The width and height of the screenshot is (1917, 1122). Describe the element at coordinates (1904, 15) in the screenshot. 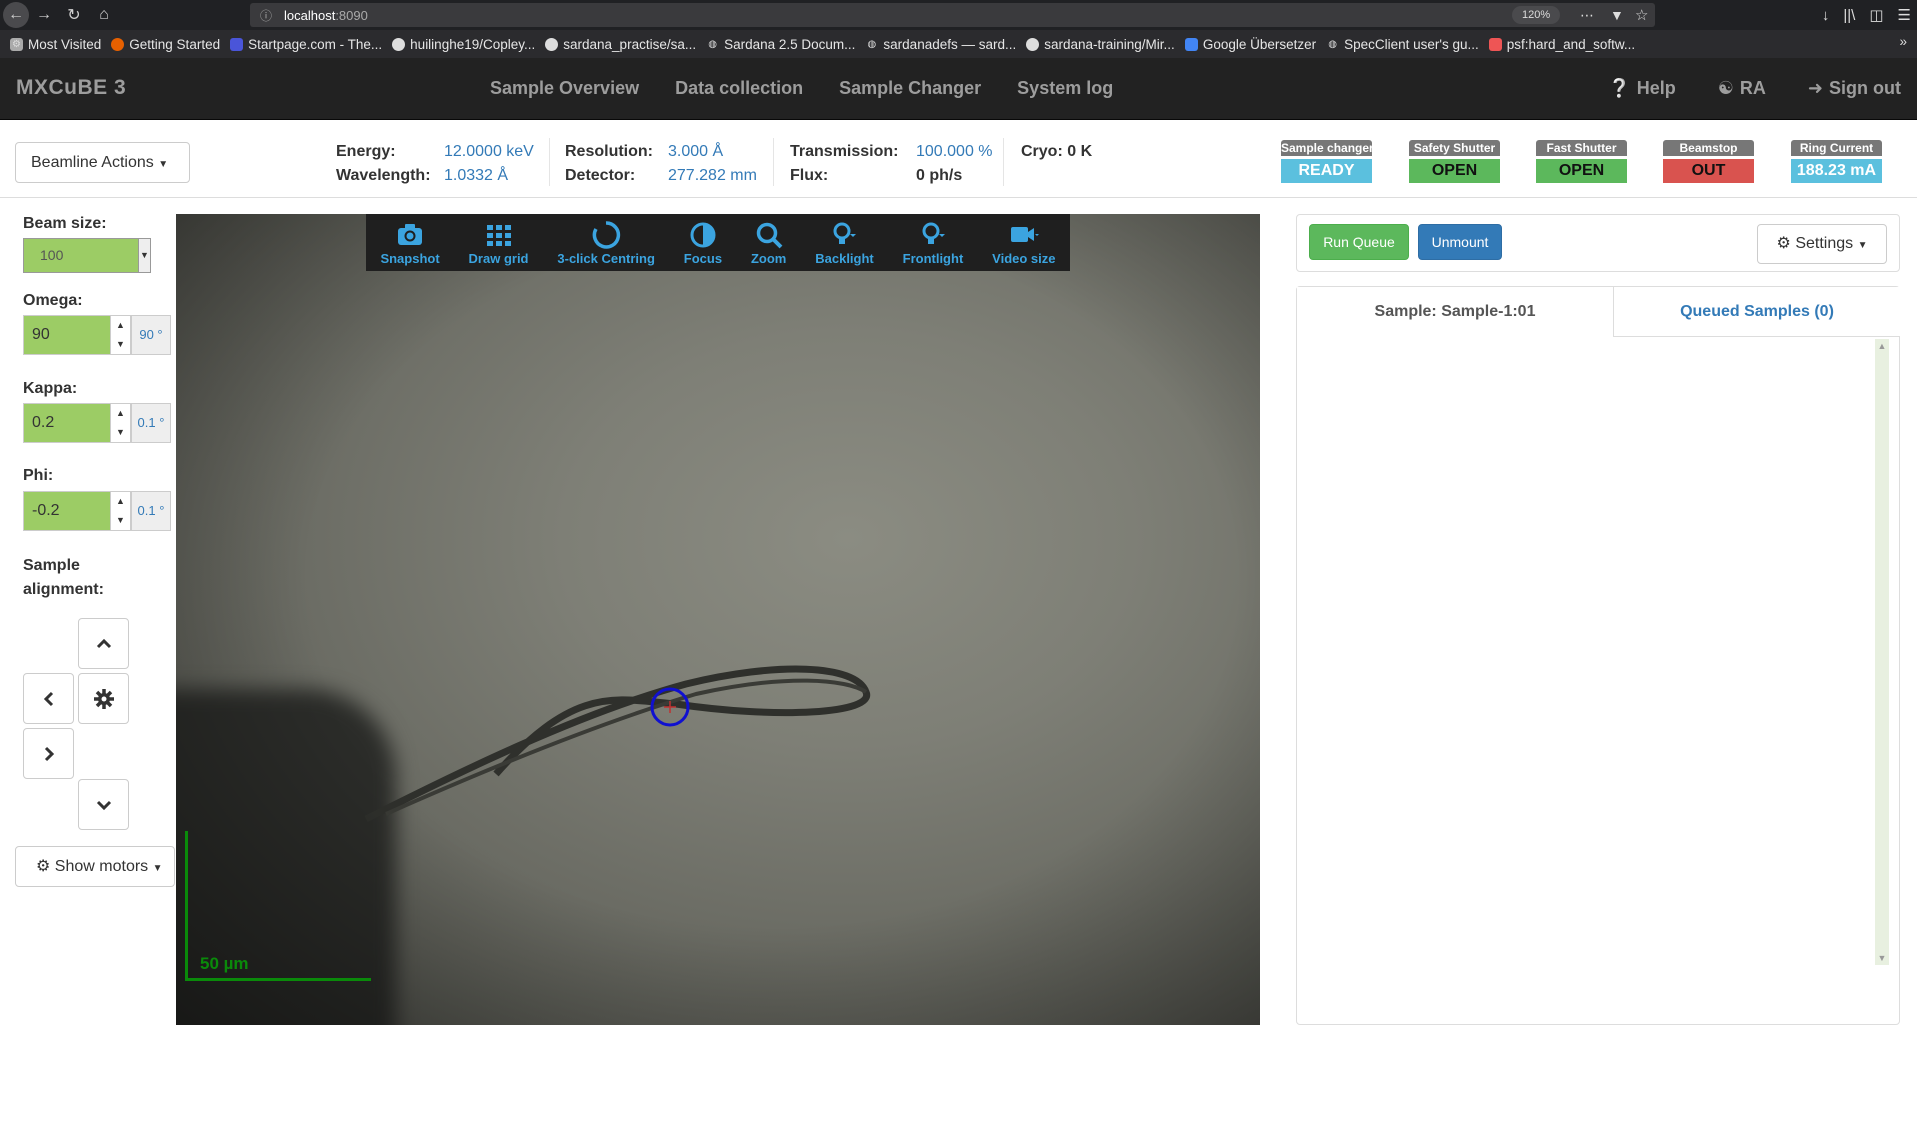

I see `menu-icon: ☰` at that location.